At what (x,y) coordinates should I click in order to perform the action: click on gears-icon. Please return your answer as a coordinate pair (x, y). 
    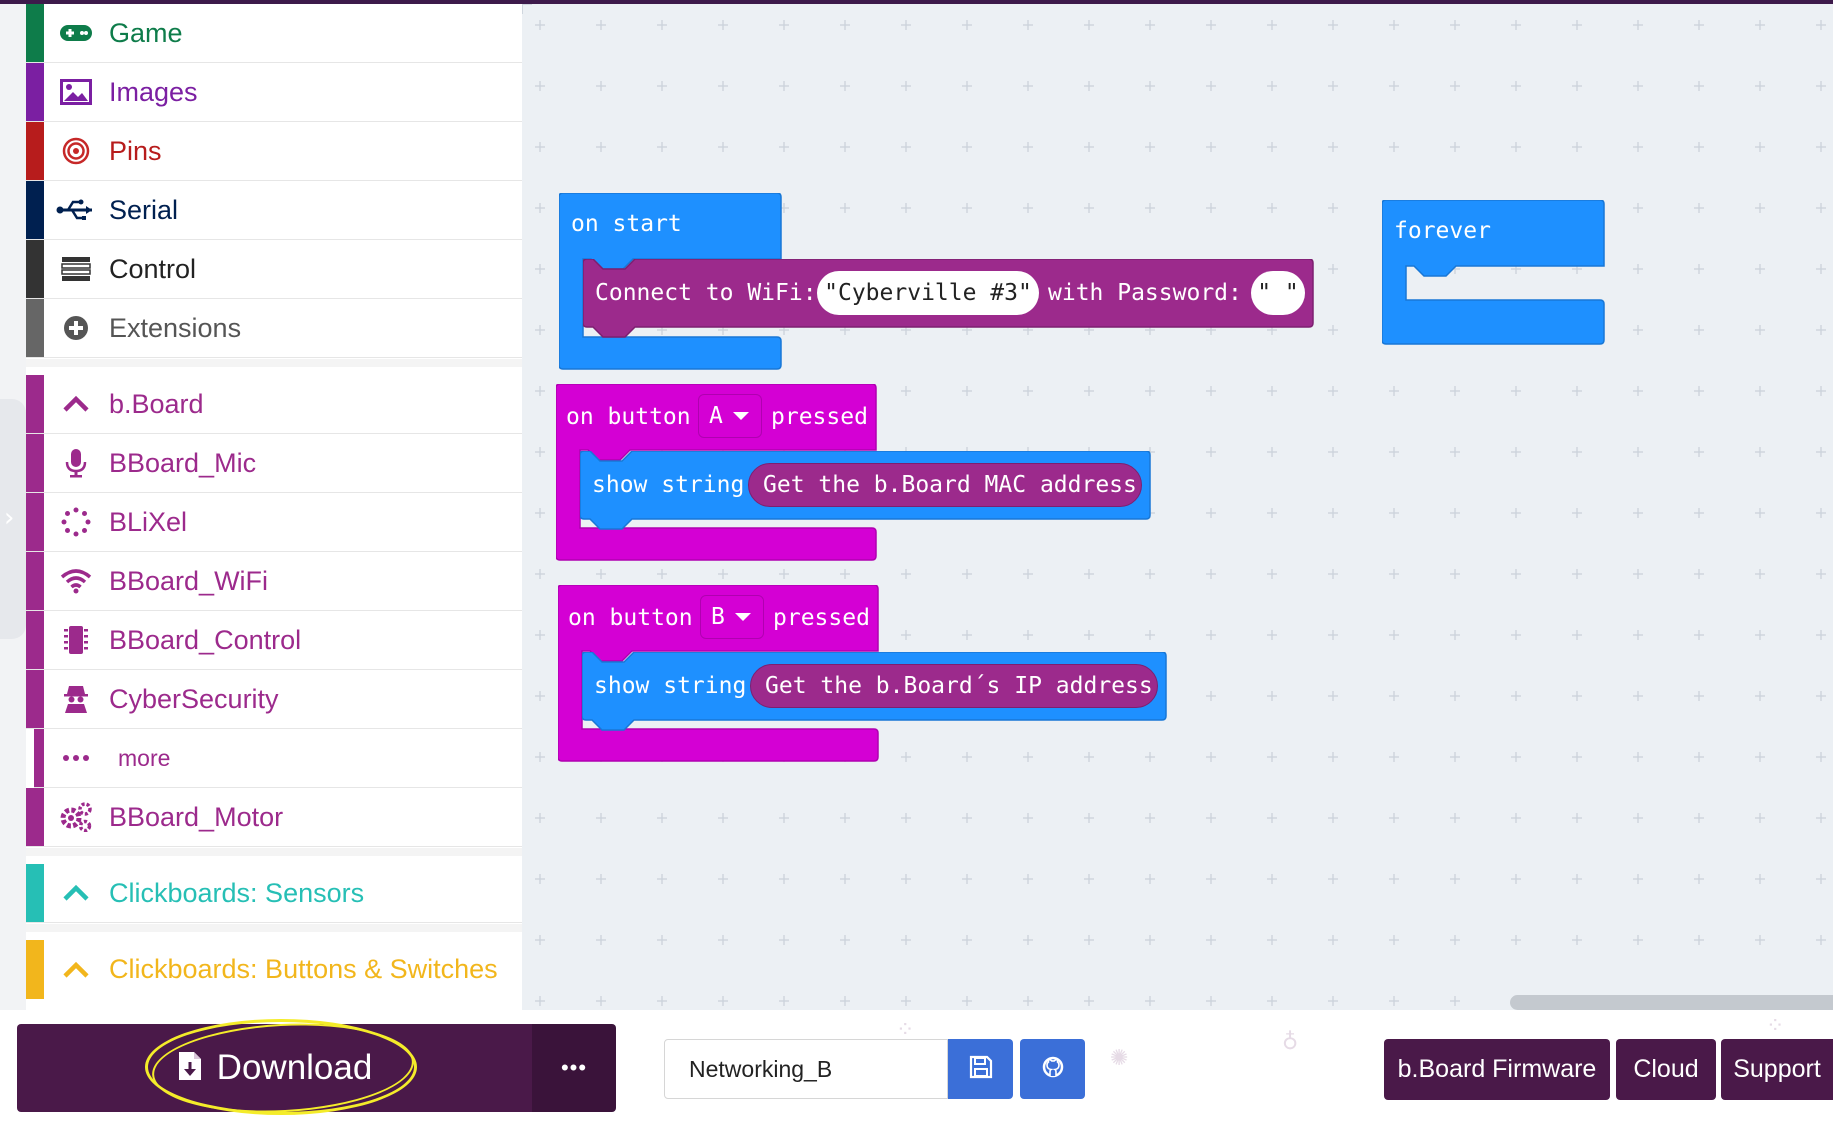
    Looking at the image, I should click on (76, 817).